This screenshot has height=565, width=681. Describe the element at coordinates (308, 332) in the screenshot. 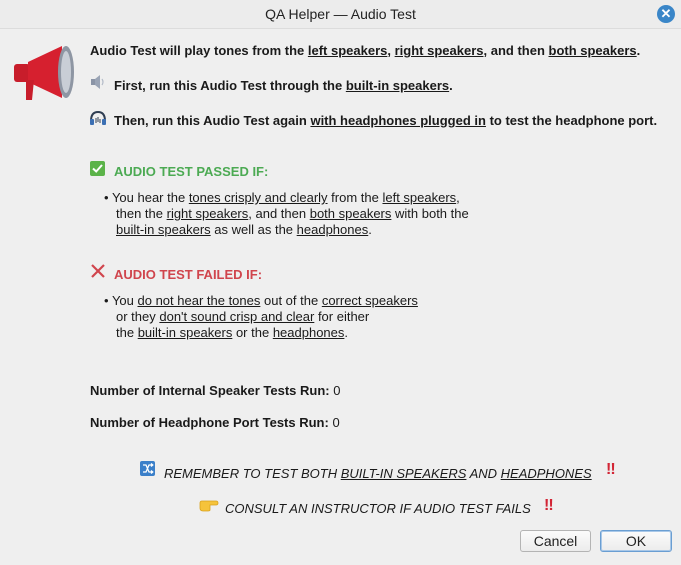

I see `failed-l3-u2: headphones` at that location.